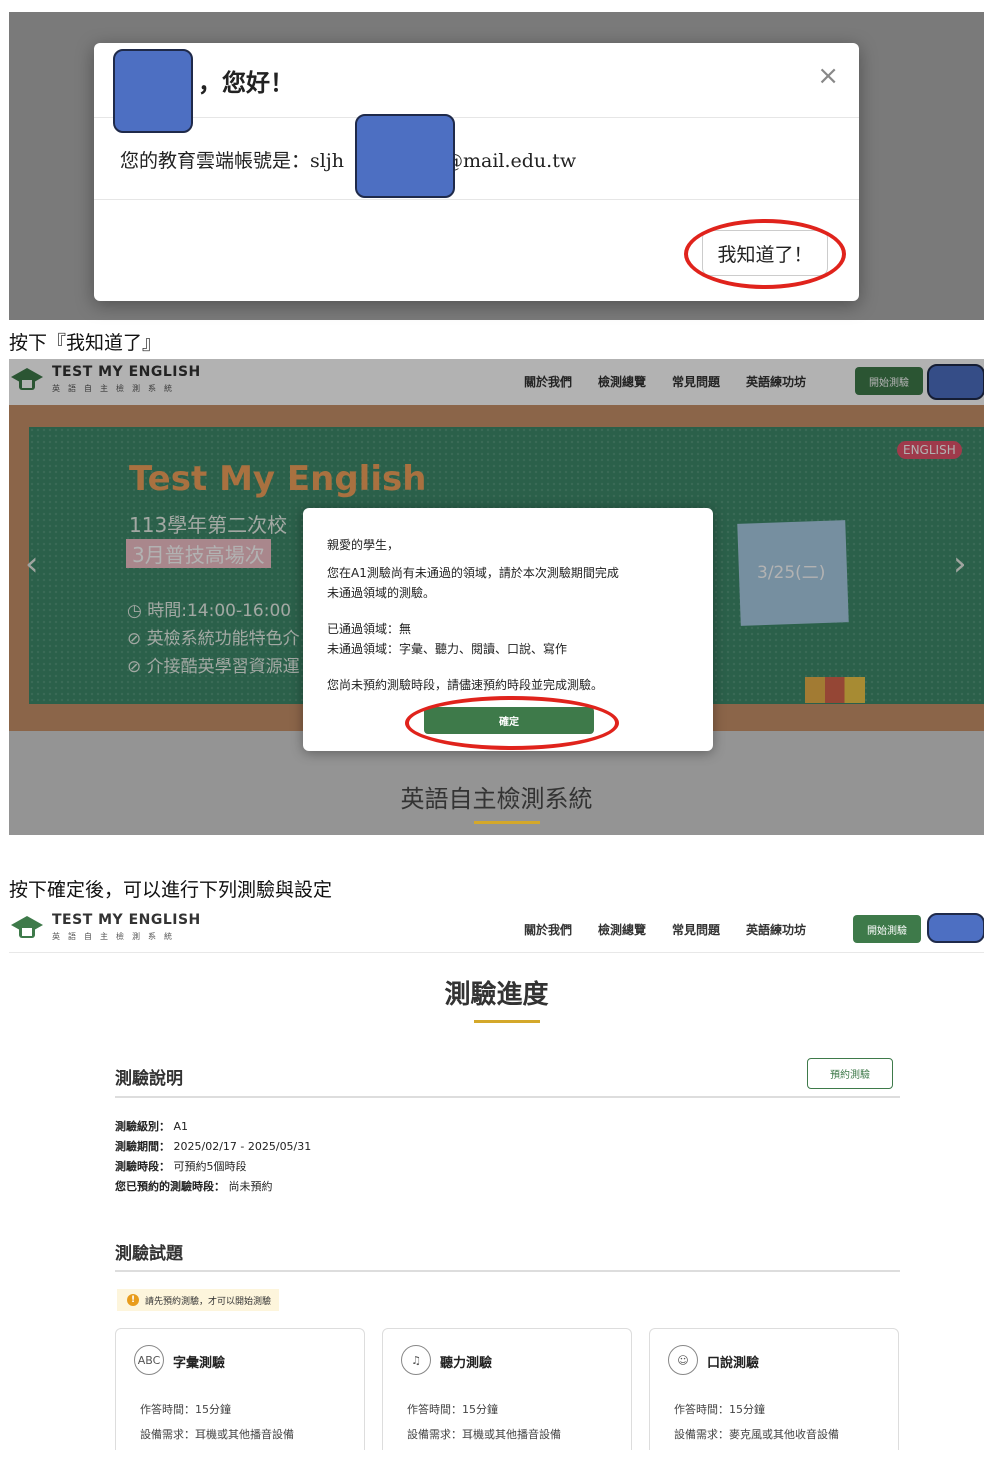 The height and width of the screenshot is (1474, 984). Describe the element at coordinates (496, 952) in the screenshot. I see `nav-divider` at that location.